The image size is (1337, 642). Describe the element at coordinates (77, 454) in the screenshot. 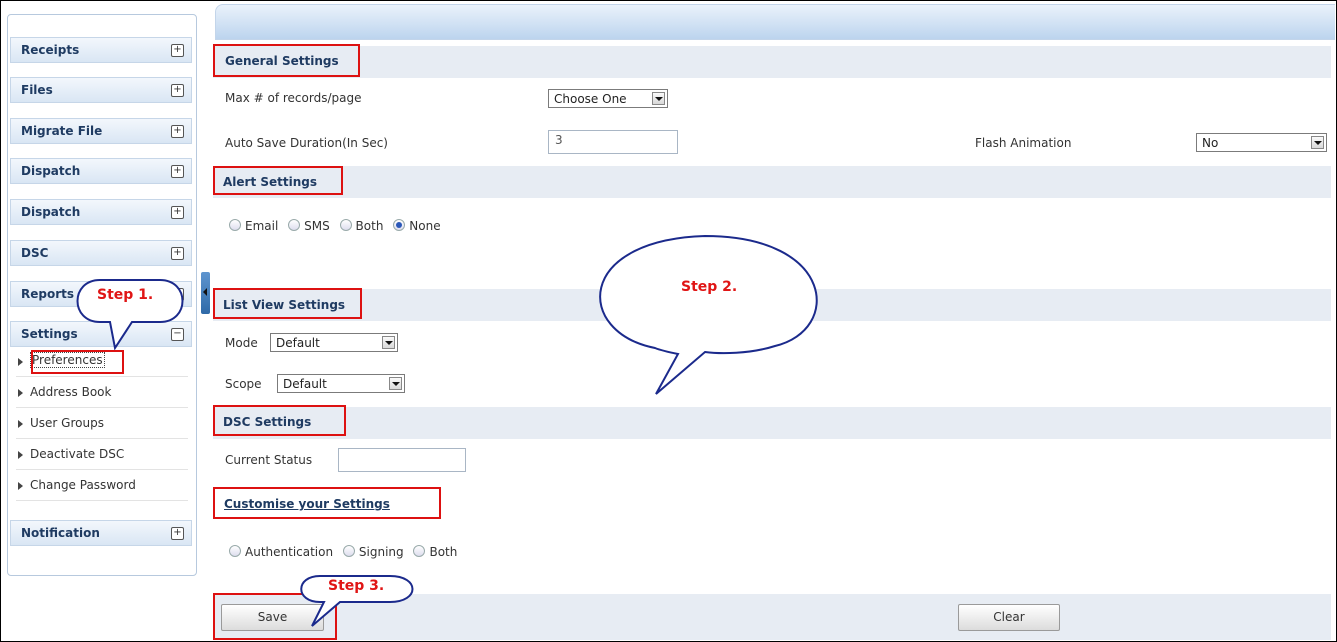

I see `sidebar-item-label: Deactivate DSC` at that location.